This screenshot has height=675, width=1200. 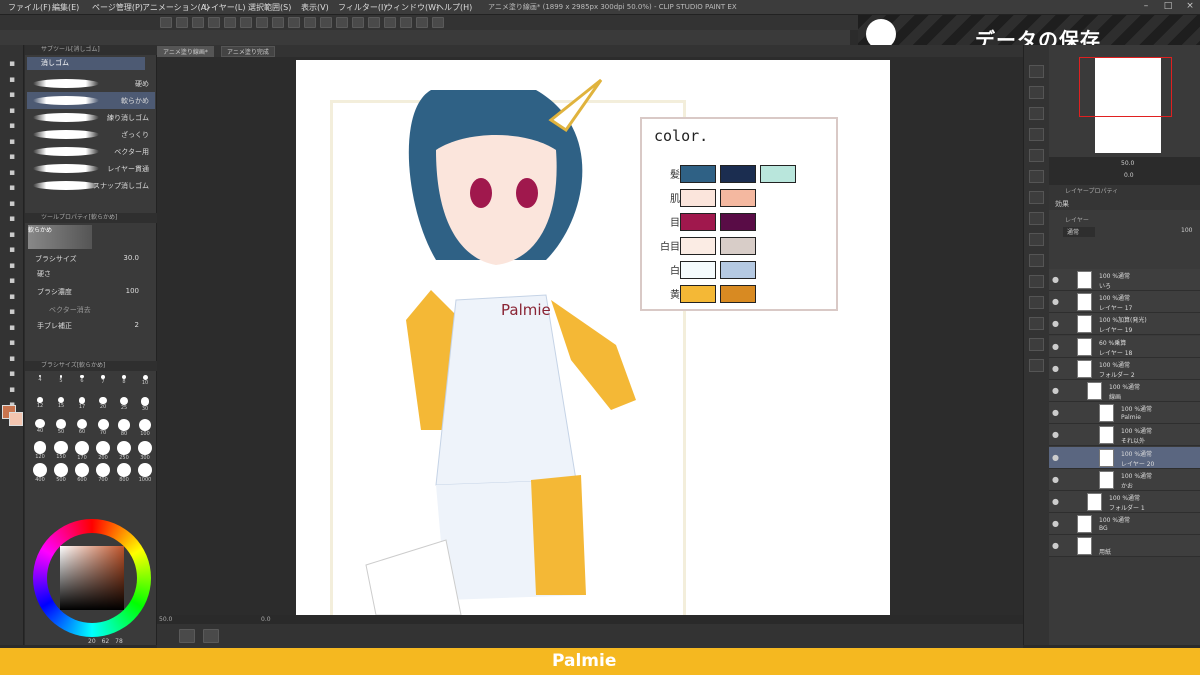 What do you see at coordinates (1077, 219) in the screenshot?
I see `layer-tab: レイヤー` at bounding box center [1077, 219].